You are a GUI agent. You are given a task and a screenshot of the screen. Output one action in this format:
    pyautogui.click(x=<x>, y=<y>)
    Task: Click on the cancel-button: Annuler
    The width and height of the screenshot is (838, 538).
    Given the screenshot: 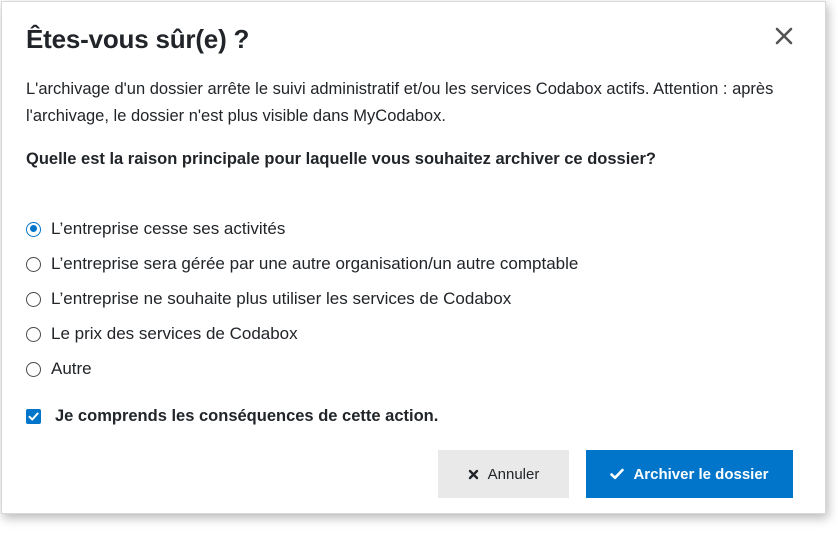 What is the action you would take?
    pyautogui.click(x=503, y=474)
    